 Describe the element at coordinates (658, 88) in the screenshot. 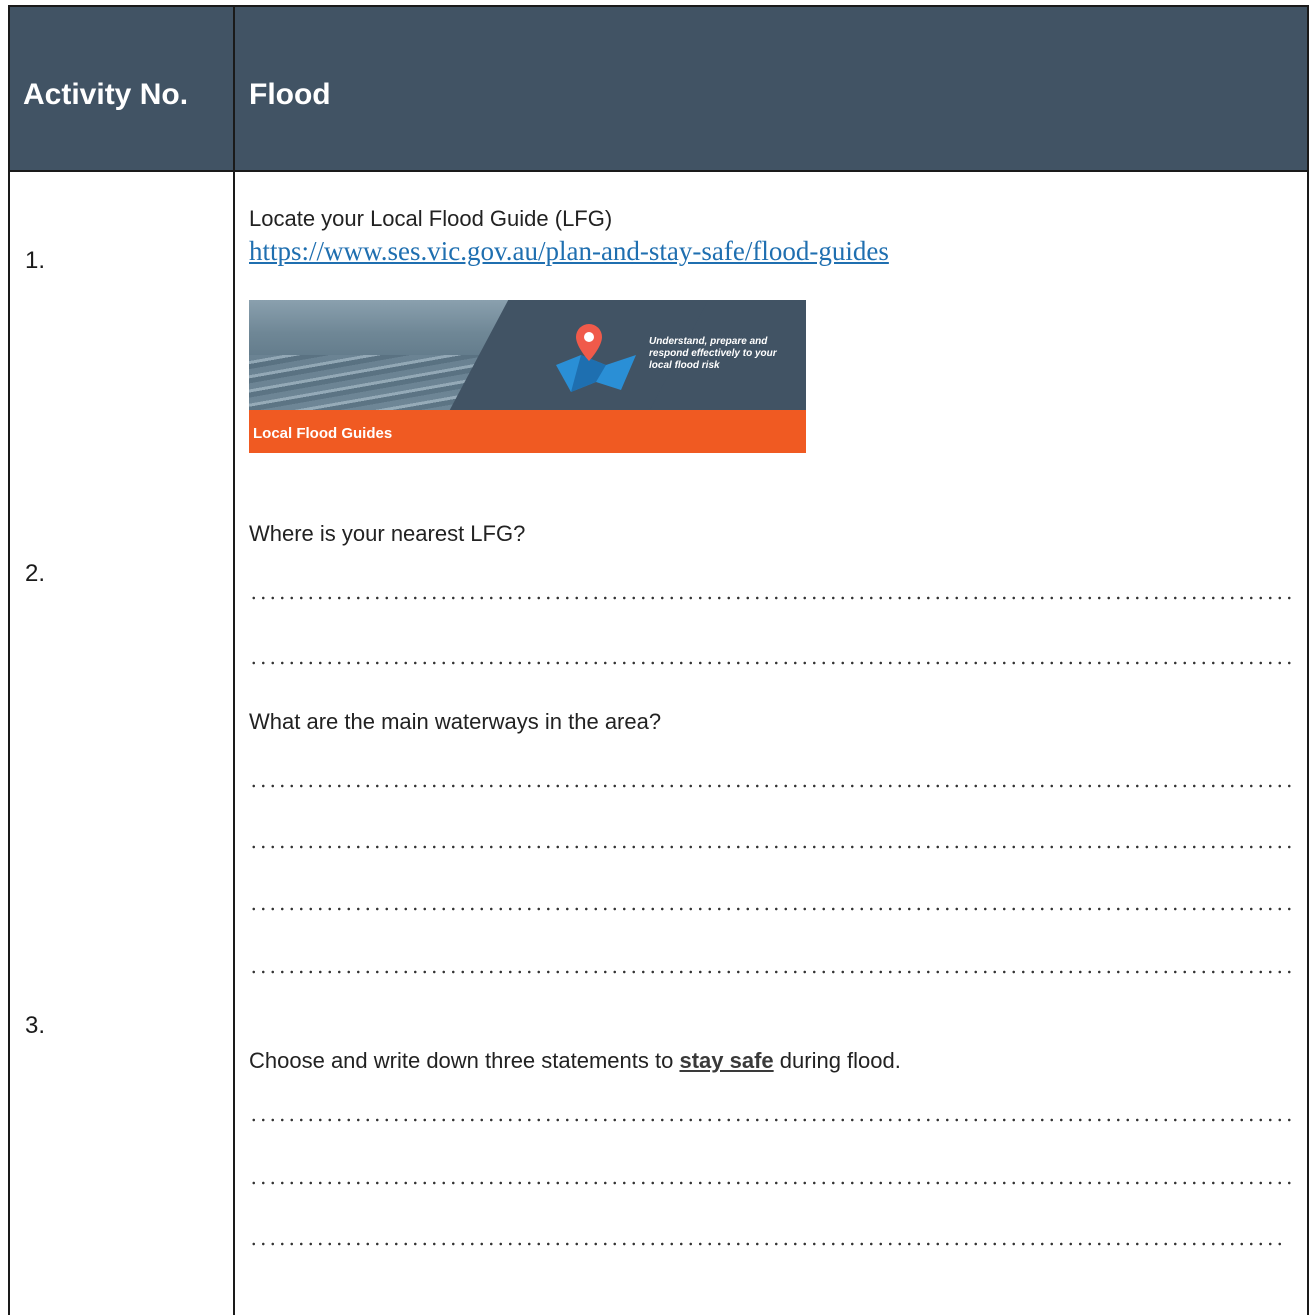

I see `table-header: Activity No. Flood` at that location.